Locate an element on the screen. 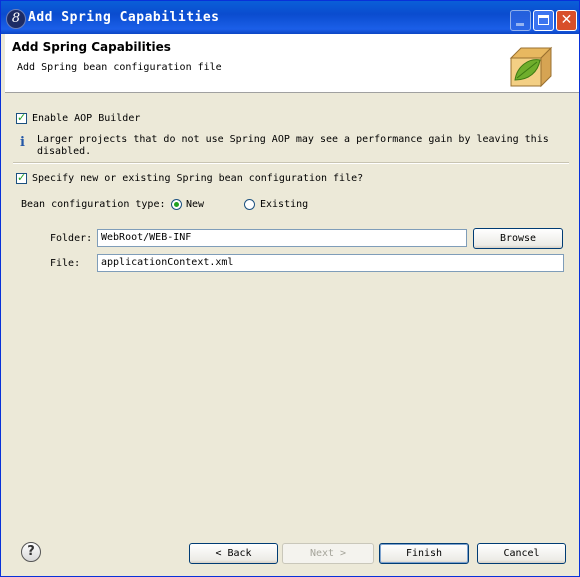 Image resolution: width=580 pixels, height=577 pixels. section-divider is located at coordinates (291, 163).